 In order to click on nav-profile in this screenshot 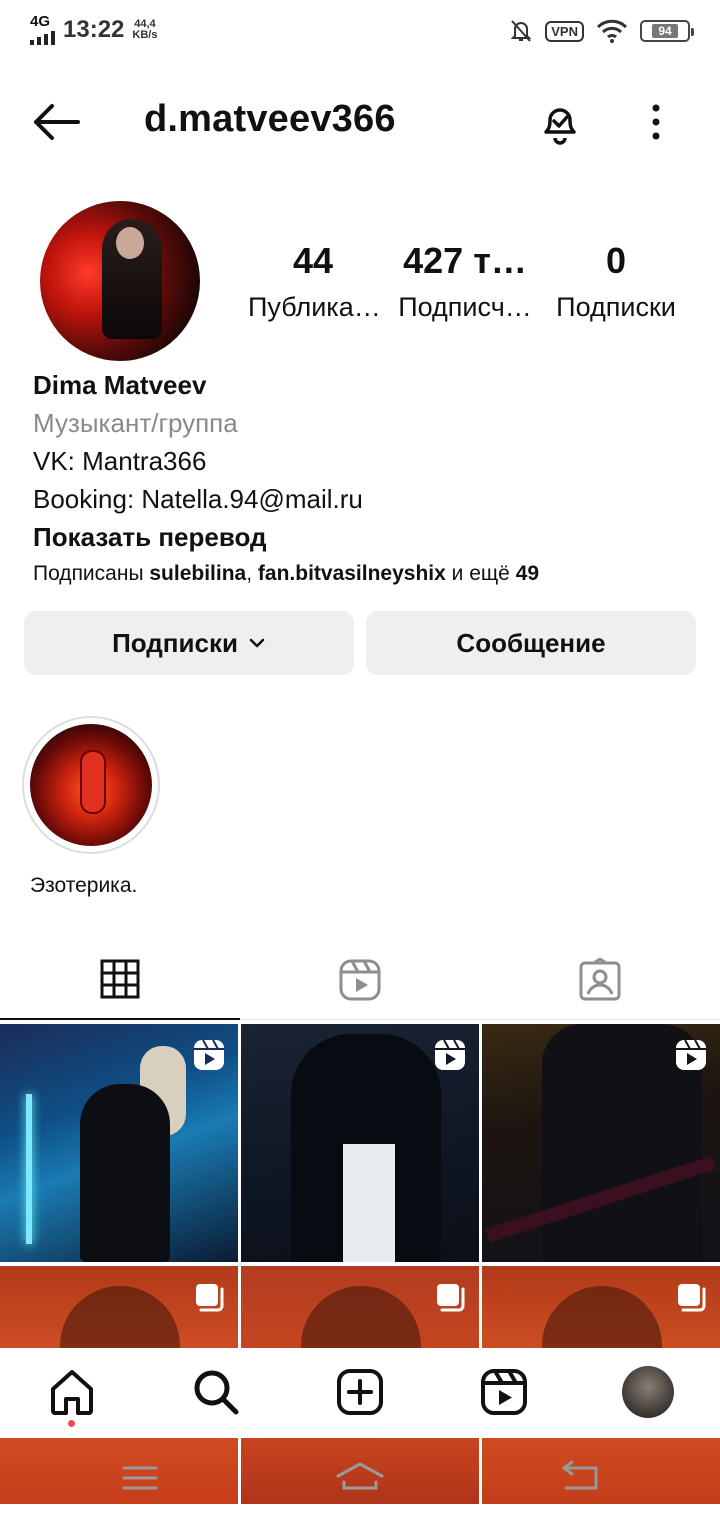, I will do `click(648, 1392)`.